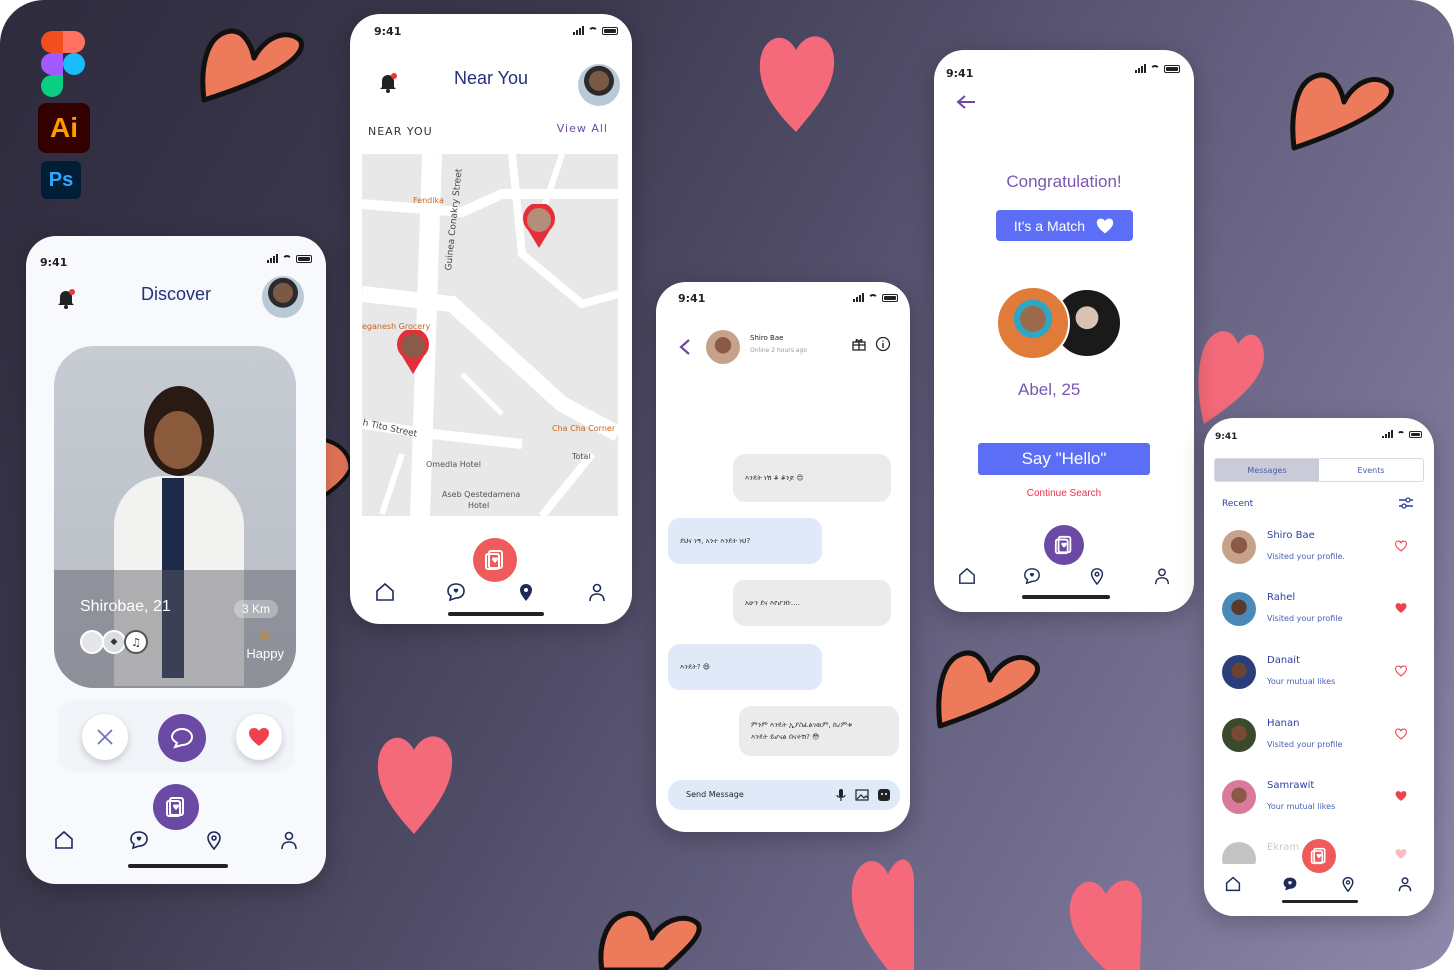 The height and width of the screenshot is (970, 1454). What do you see at coordinates (1319, 734) in the screenshot?
I see `list-item: Hanan Visited your profile` at bounding box center [1319, 734].